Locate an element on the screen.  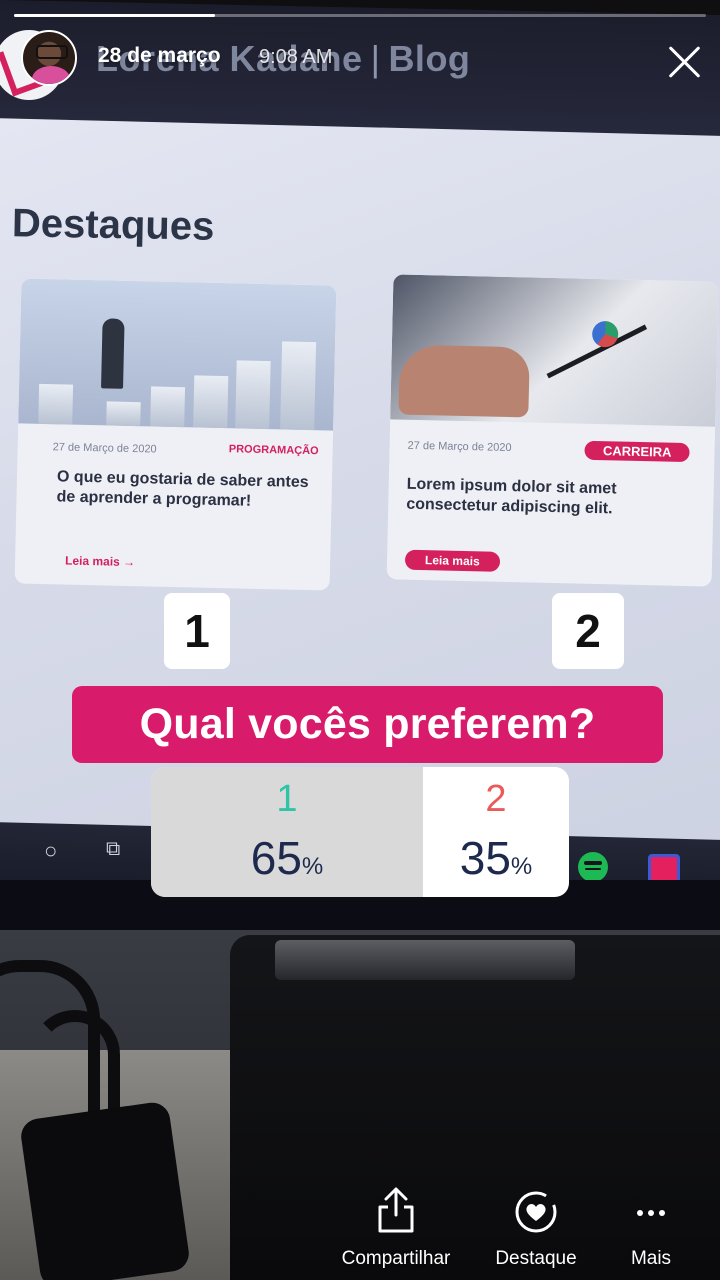
number-sticker-2: 2 is located at coordinates (588, 631).